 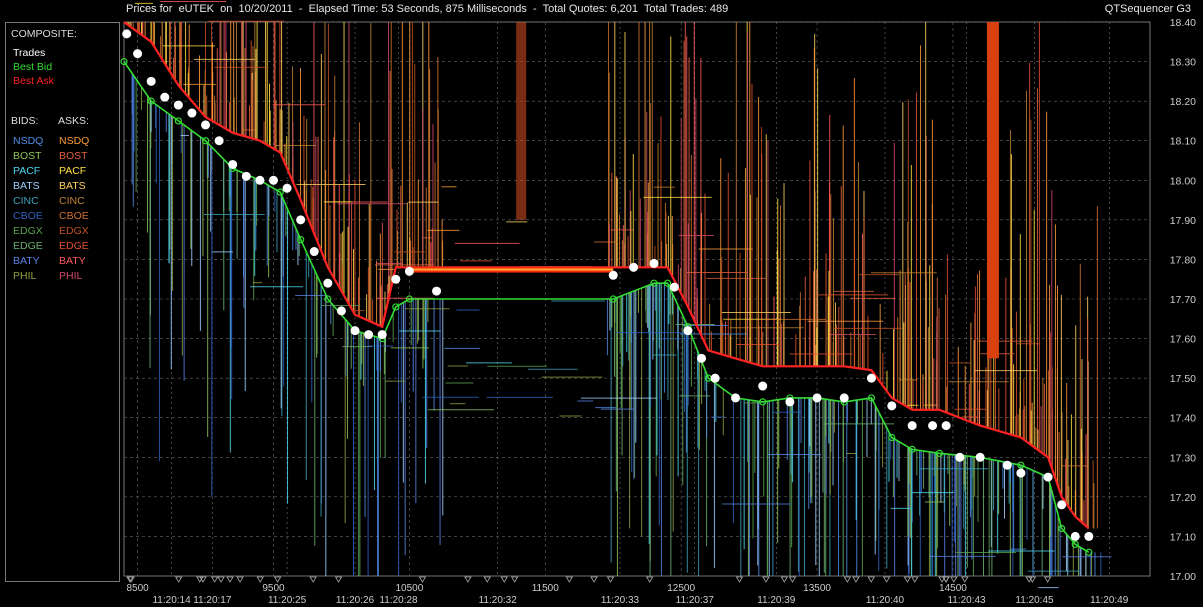 I want to click on x-seq-label: 11500, so click(x=546, y=588).